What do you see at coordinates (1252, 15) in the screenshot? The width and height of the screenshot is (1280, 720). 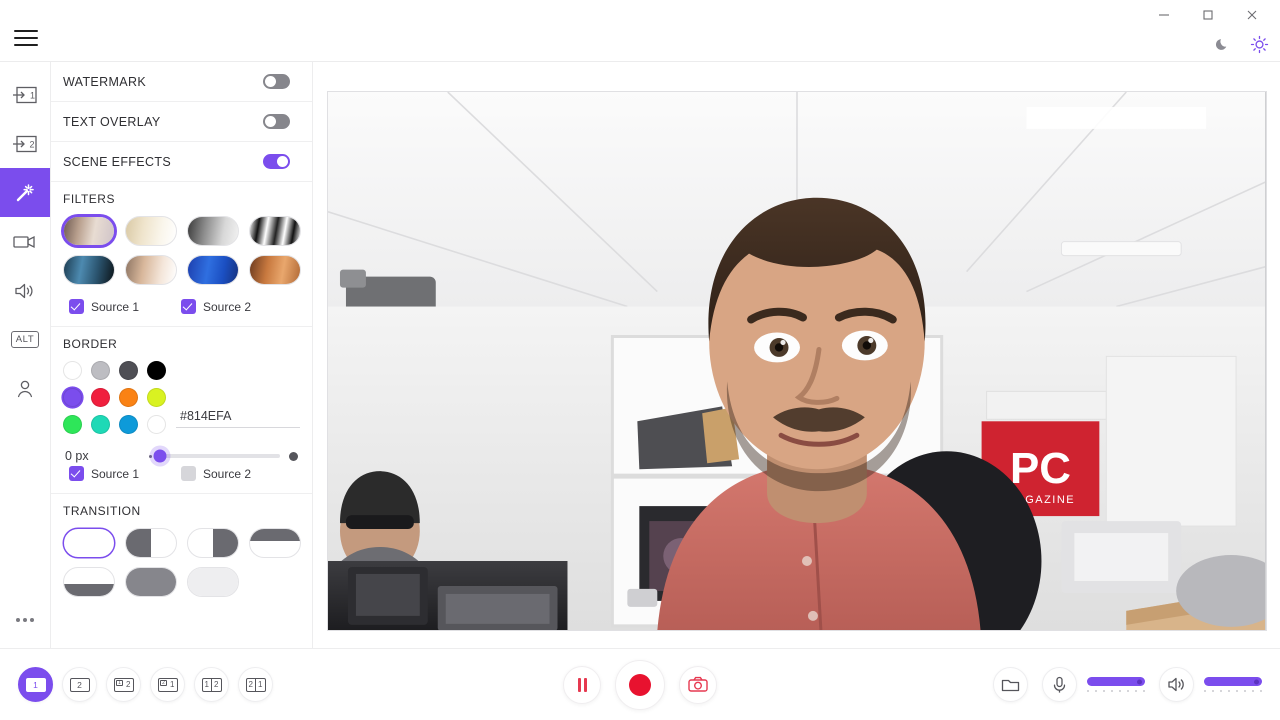 I see `close-button` at bounding box center [1252, 15].